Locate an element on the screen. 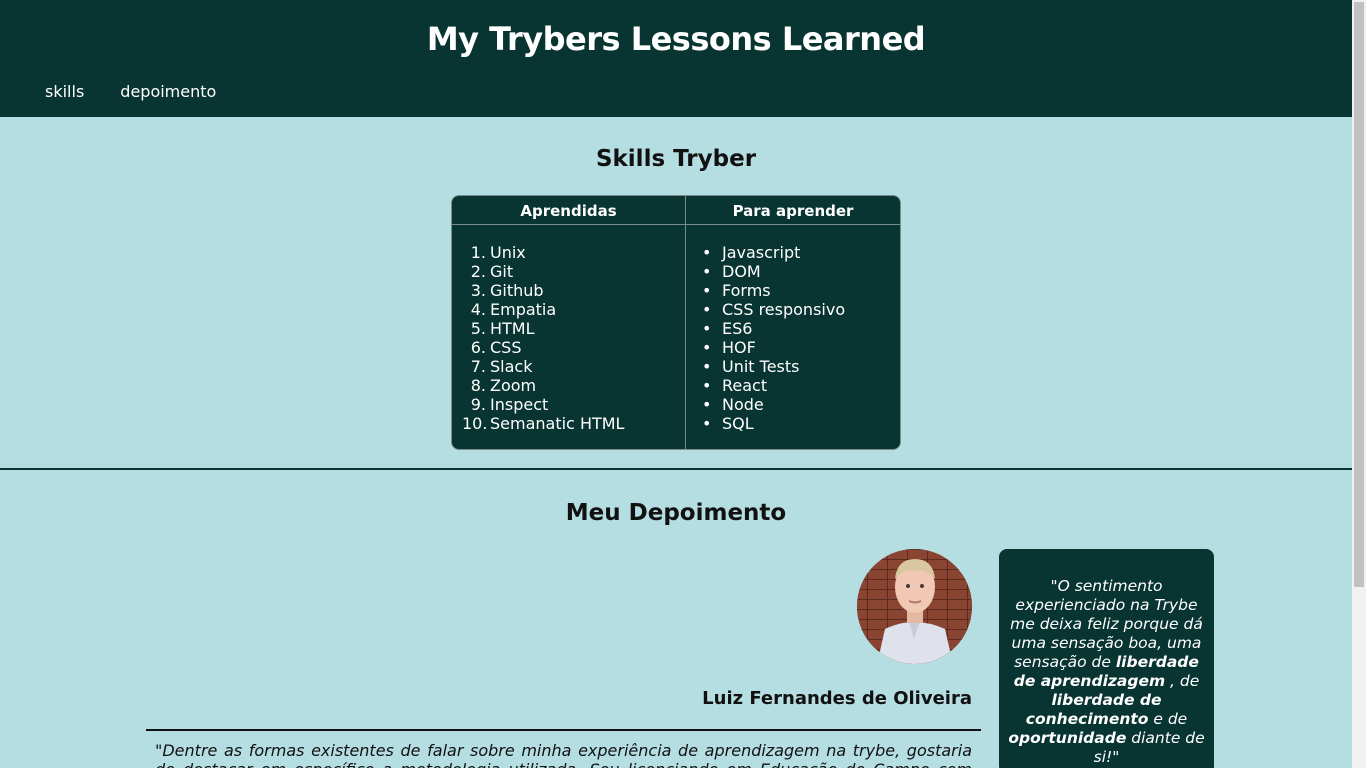  author-divider is located at coordinates (563, 730).